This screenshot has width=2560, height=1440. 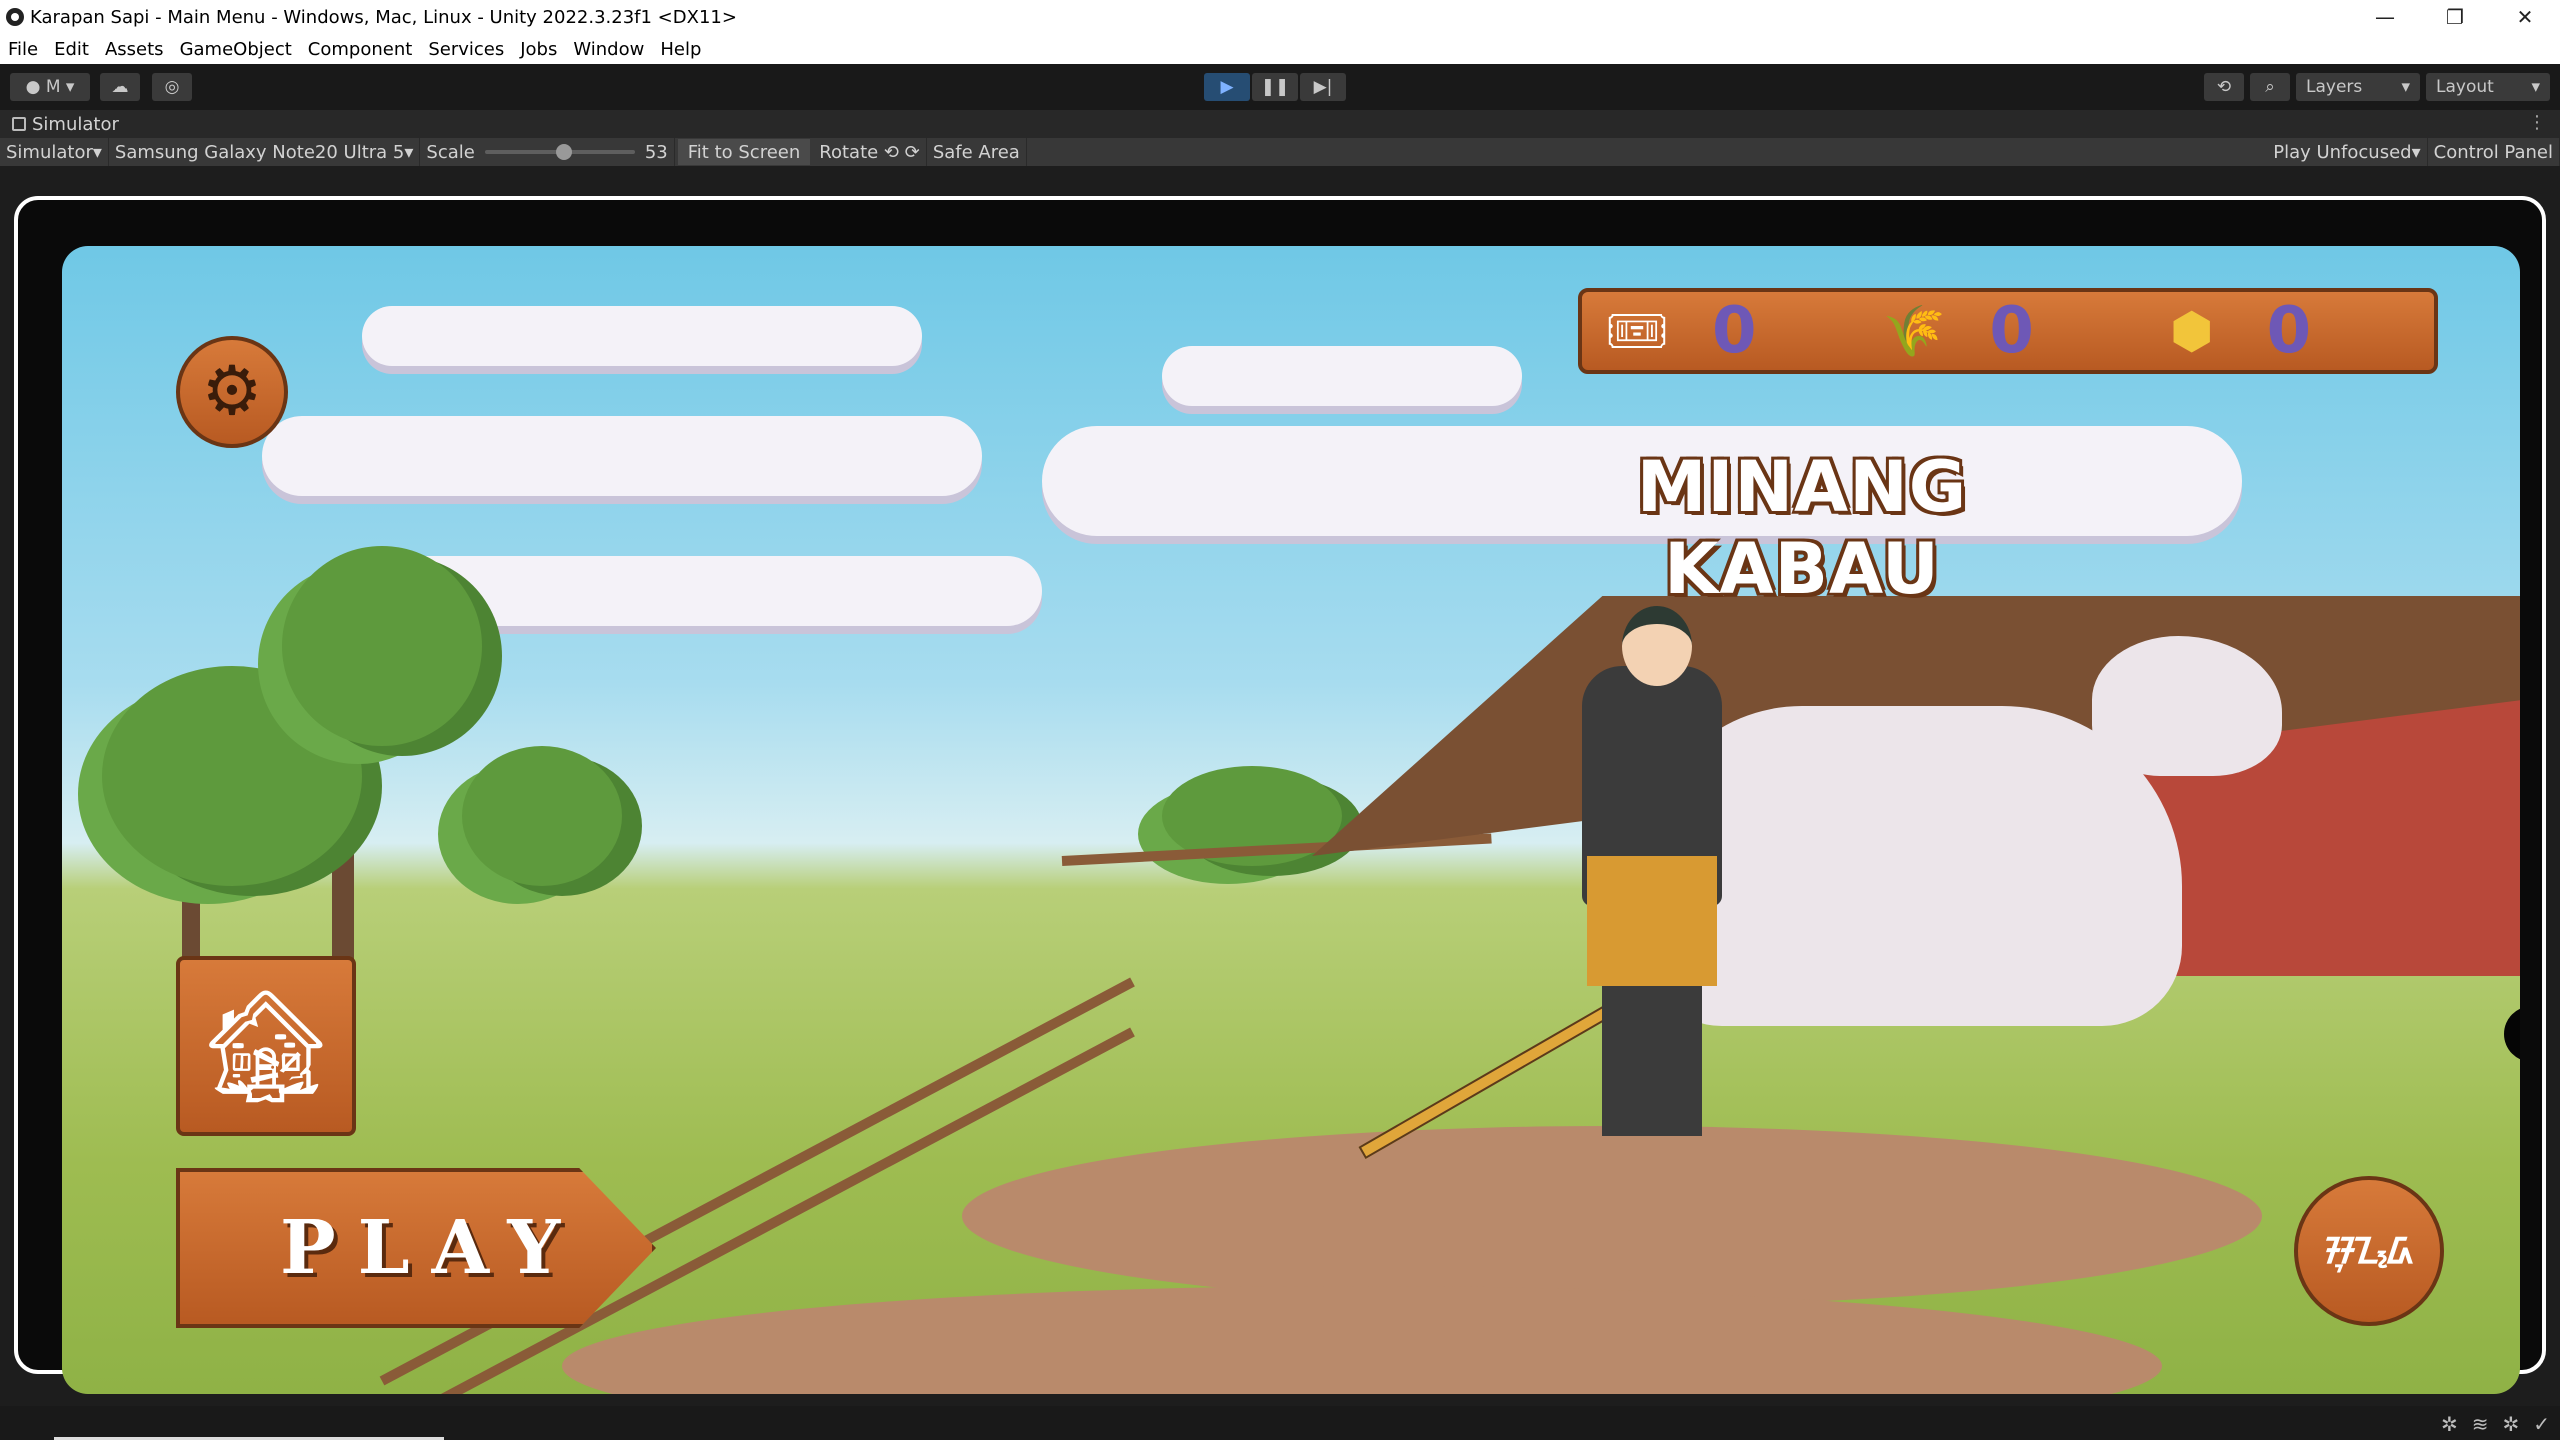 I want to click on coin-count: 0, so click(x=2289, y=331).